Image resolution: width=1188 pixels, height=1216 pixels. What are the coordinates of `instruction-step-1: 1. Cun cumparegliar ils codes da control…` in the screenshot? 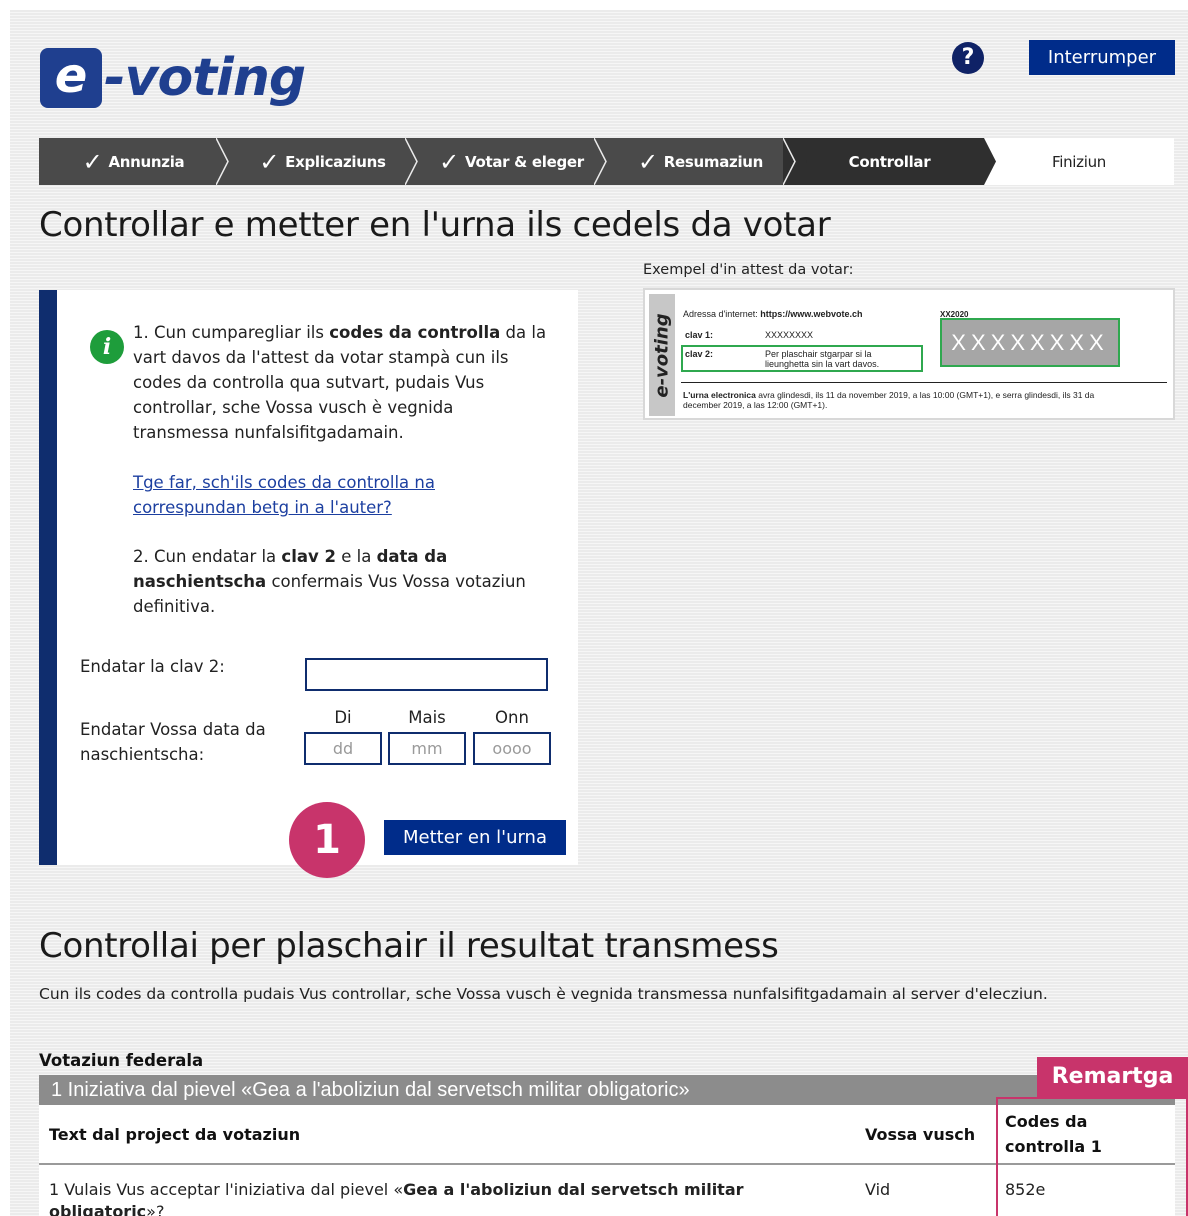 It's located at (343, 382).